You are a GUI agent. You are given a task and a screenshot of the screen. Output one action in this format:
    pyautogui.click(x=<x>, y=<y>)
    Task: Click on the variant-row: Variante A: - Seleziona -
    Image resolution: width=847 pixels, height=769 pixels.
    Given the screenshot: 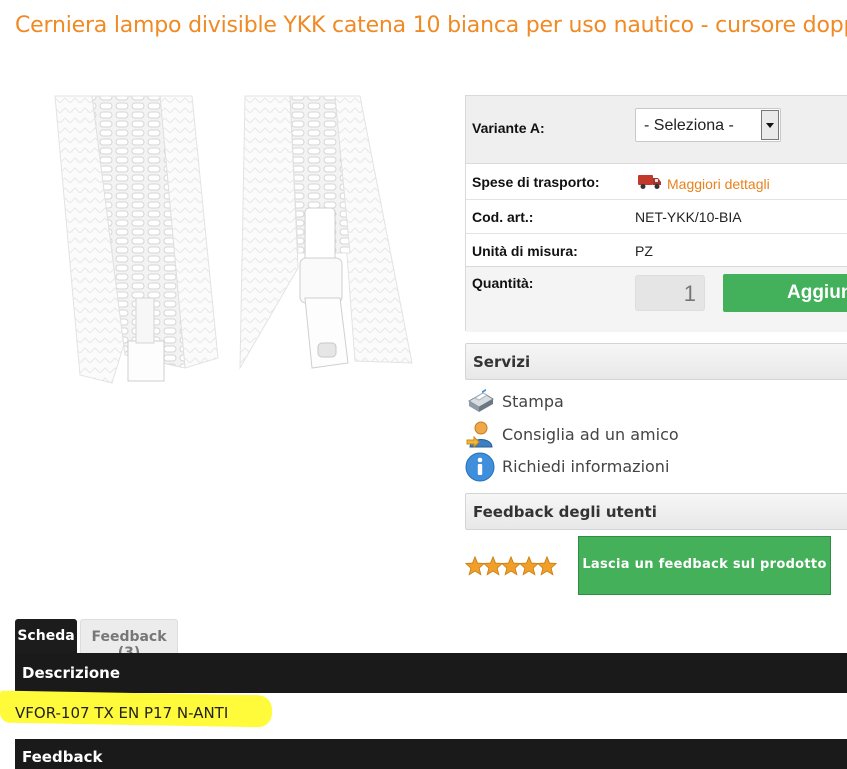 What is the action you would take?
    pyautogui.click(x=656, y=130)
    